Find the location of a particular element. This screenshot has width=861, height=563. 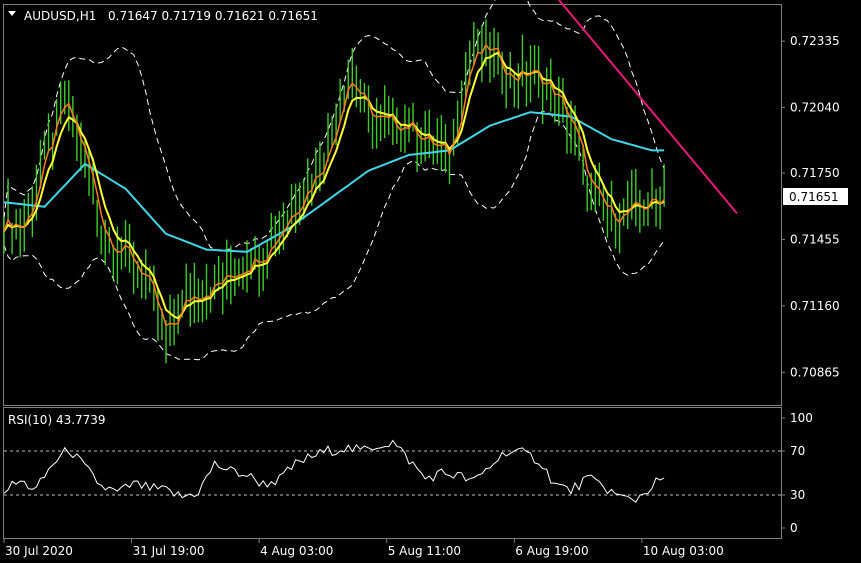

trendline-layer is located at coordinates (646, 107).